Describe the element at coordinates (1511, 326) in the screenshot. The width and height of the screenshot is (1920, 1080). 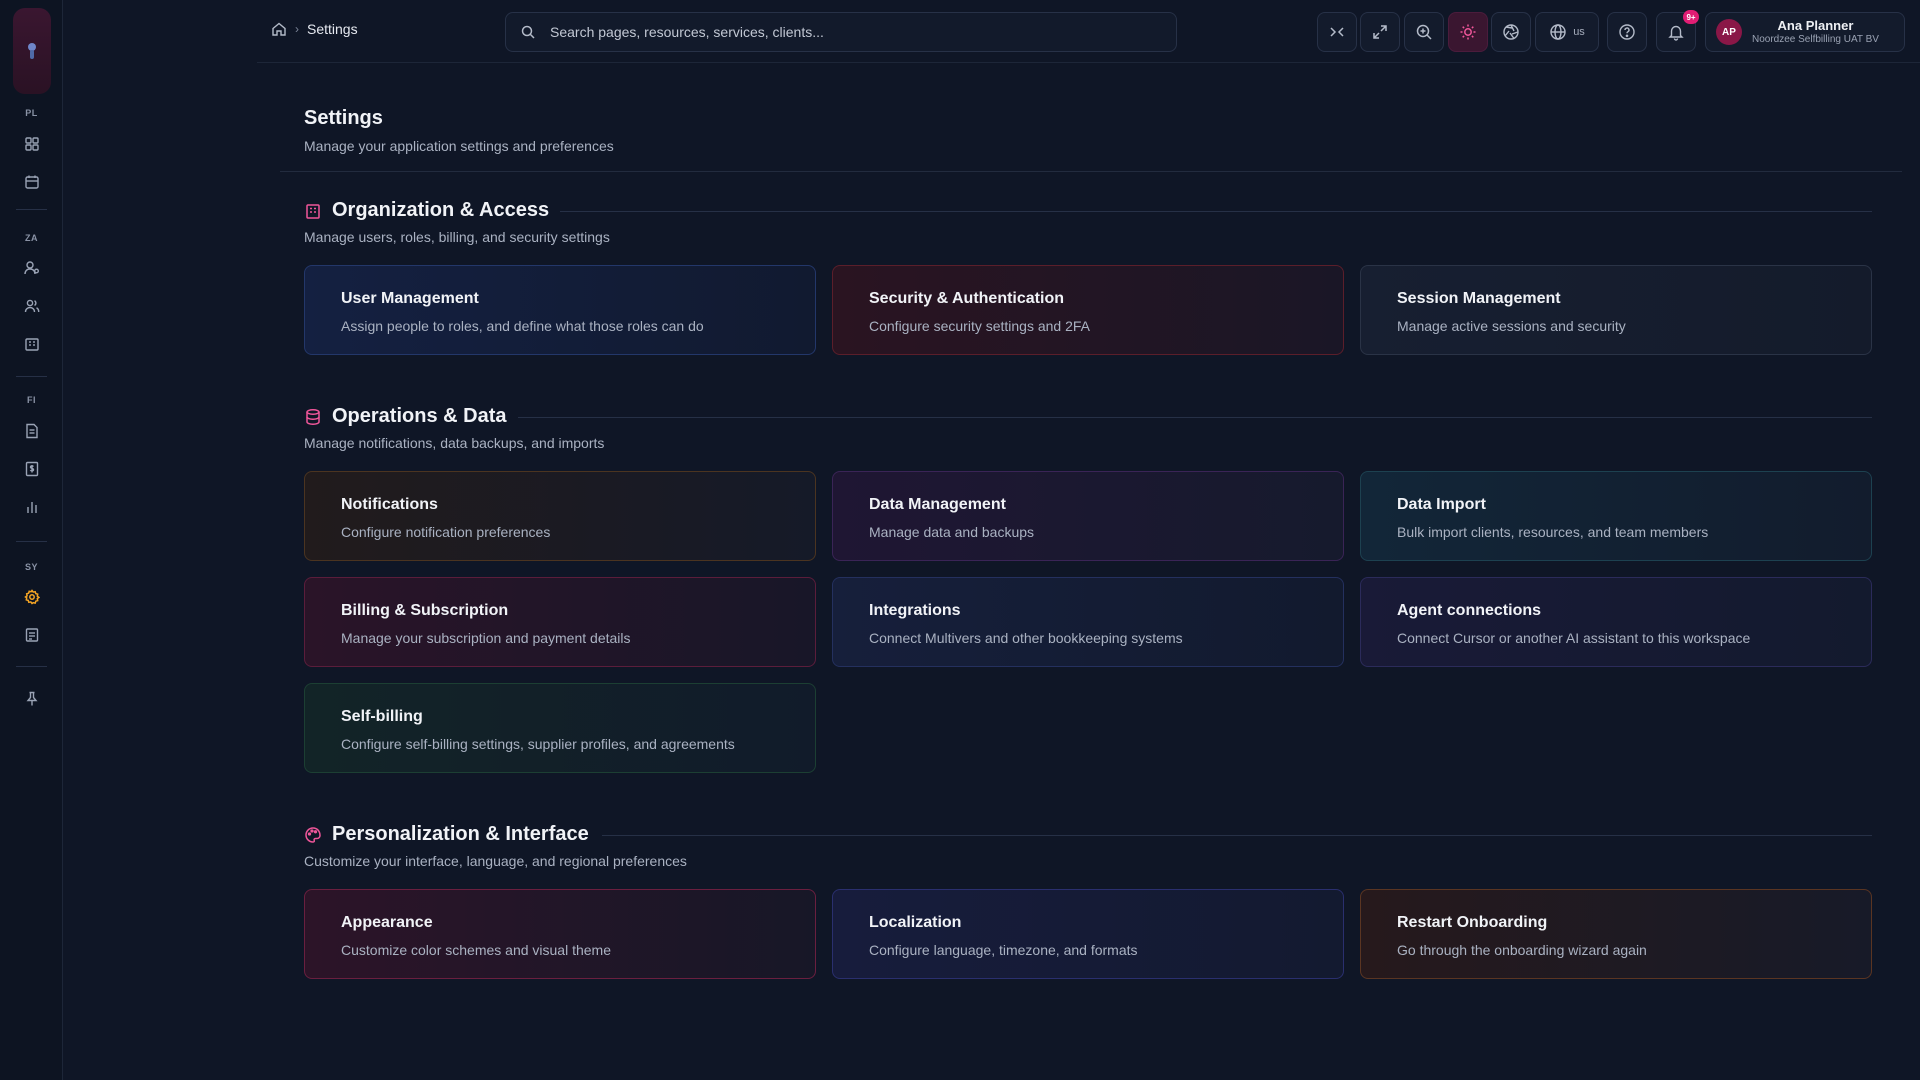
I see `card-description: Manage active sessions and security` at that location.